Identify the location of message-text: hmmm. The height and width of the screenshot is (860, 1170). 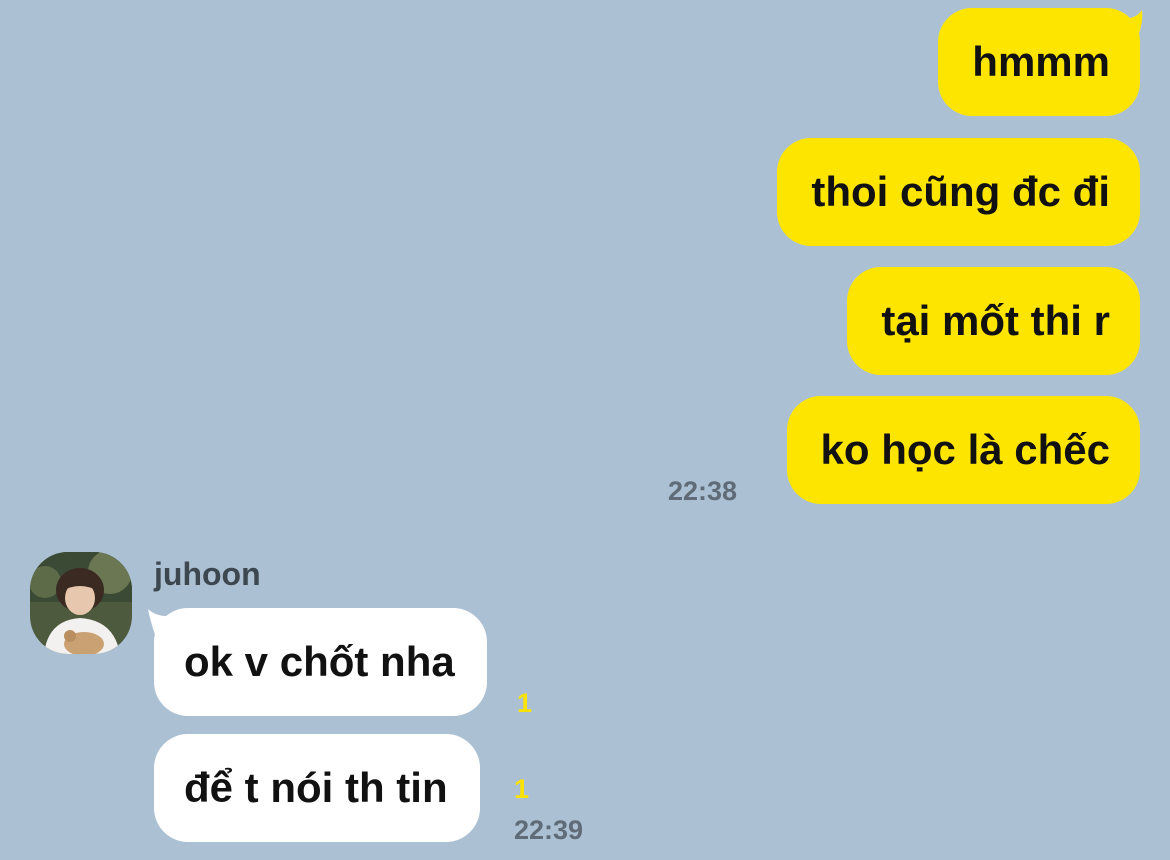
(1041, 61).